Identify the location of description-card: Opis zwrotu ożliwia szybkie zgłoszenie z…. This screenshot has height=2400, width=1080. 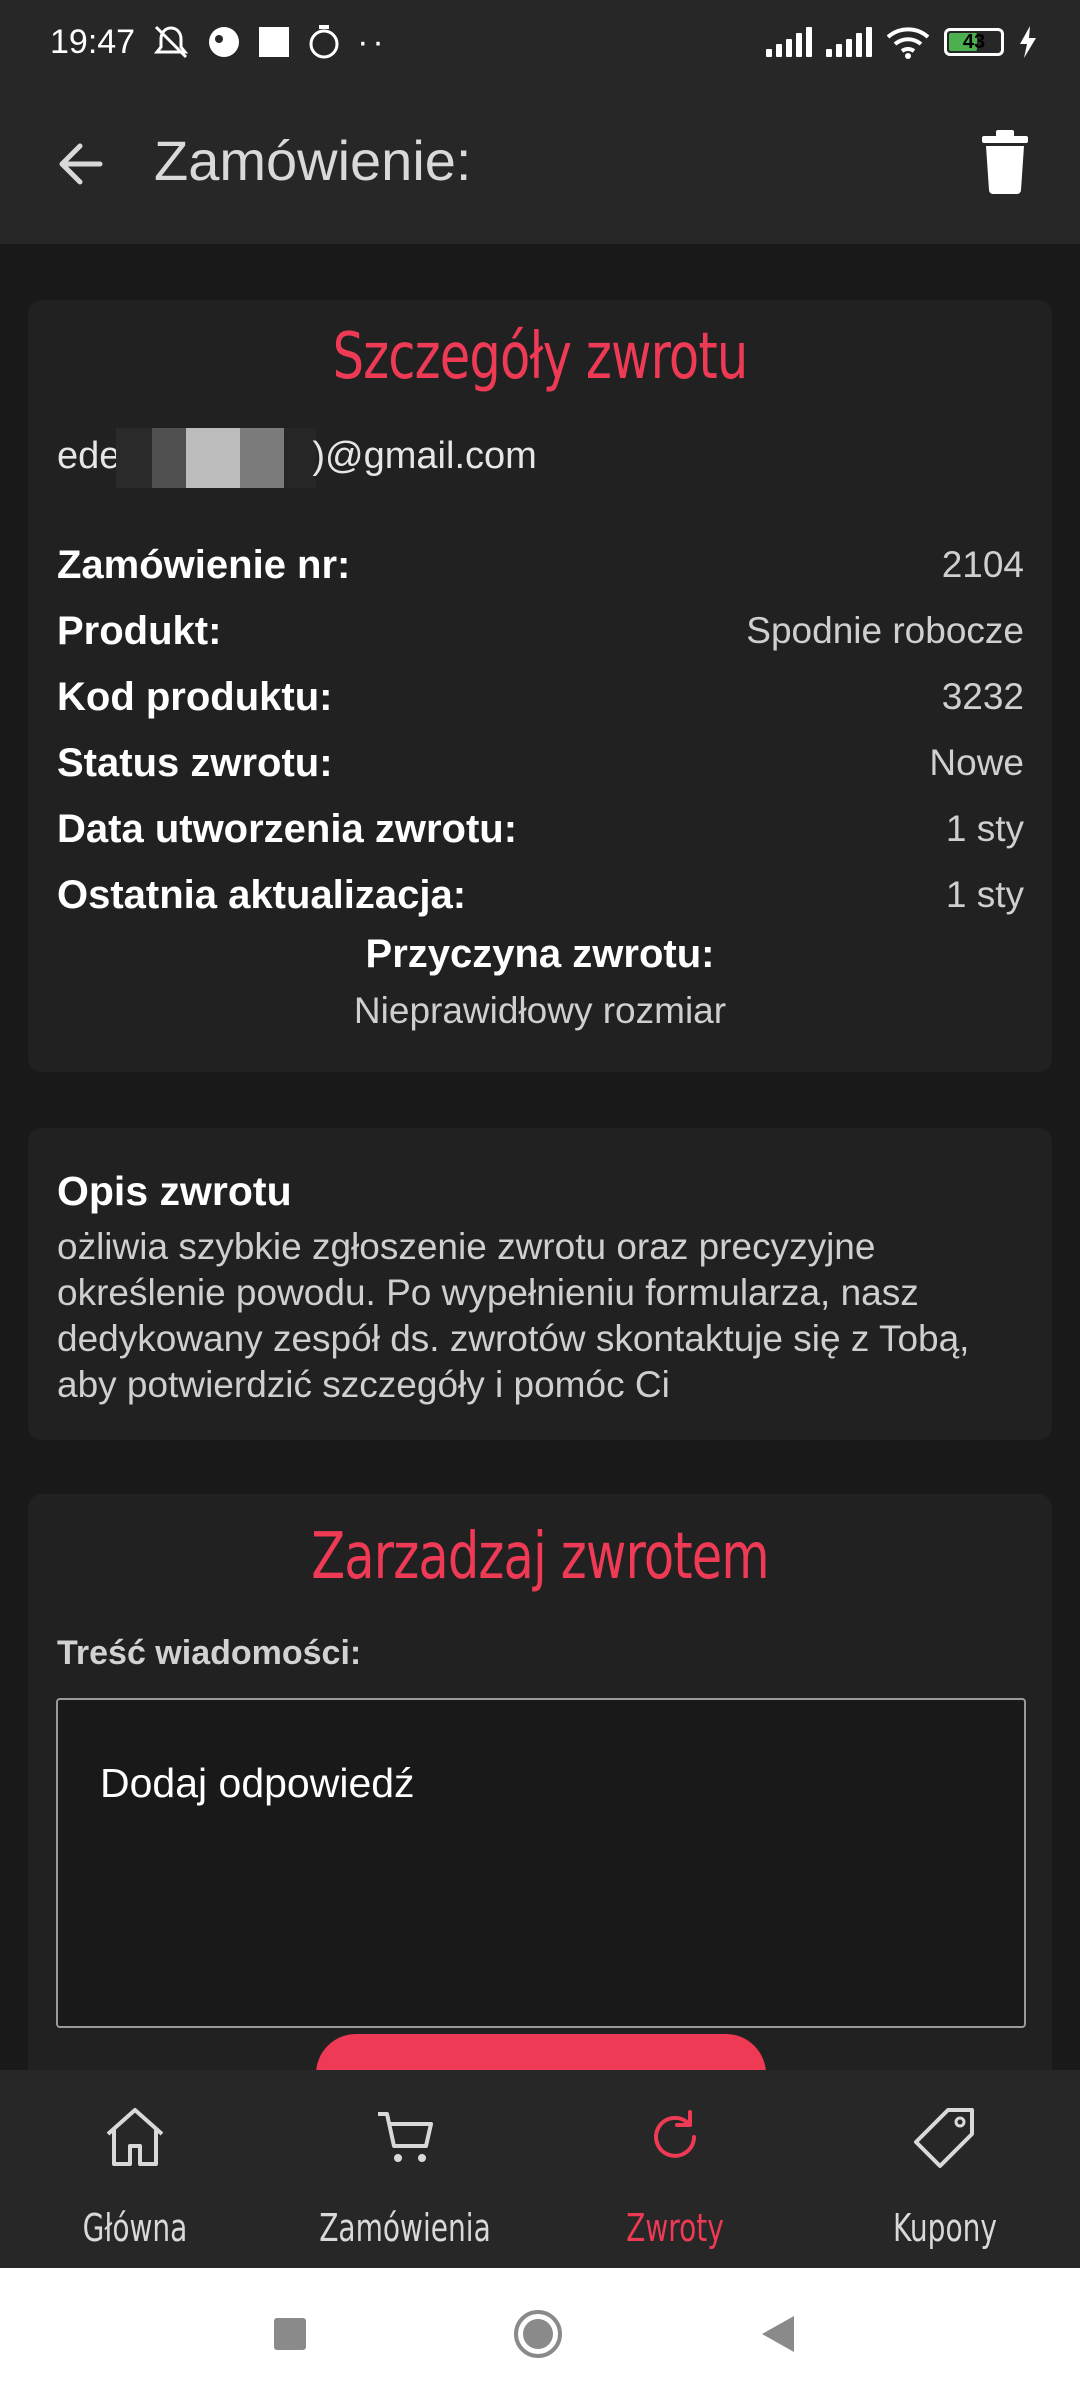
(540, 1284).